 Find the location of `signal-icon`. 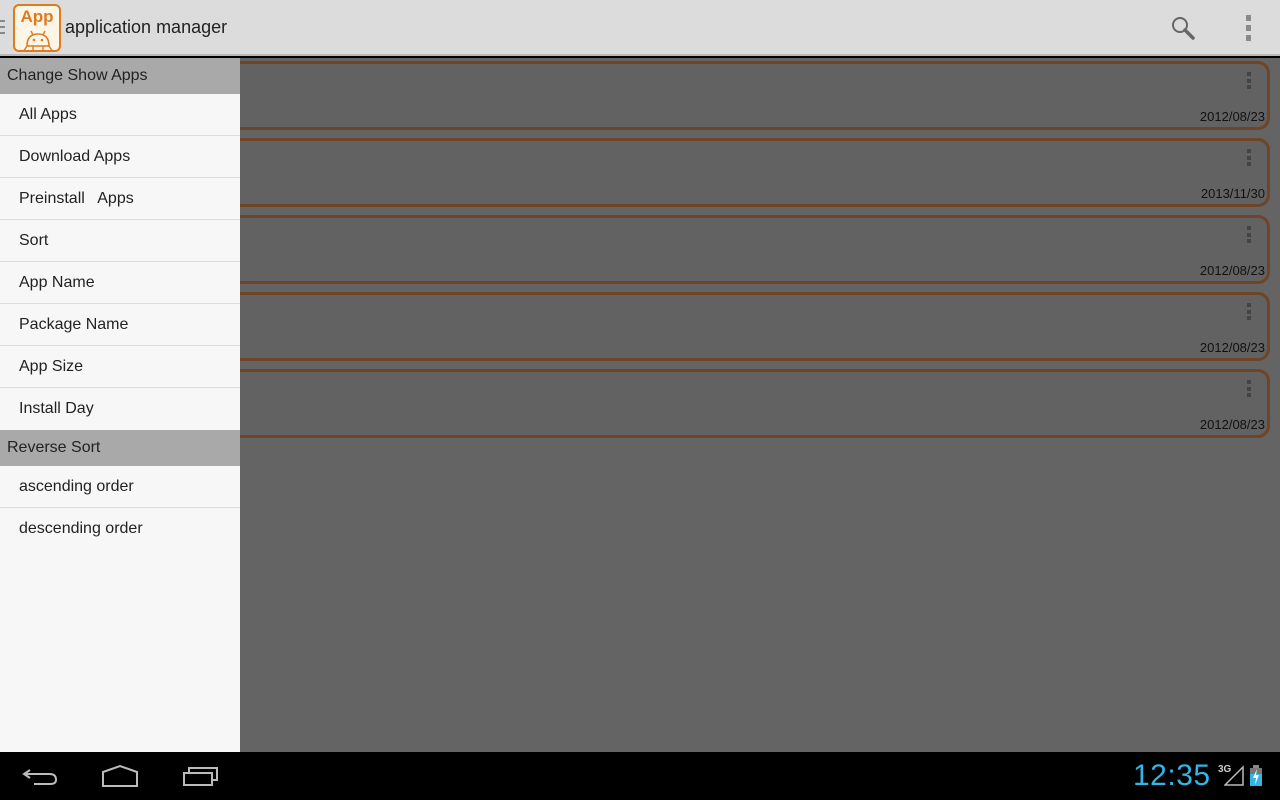

signal-icon is located at coordinates (1234, 775).